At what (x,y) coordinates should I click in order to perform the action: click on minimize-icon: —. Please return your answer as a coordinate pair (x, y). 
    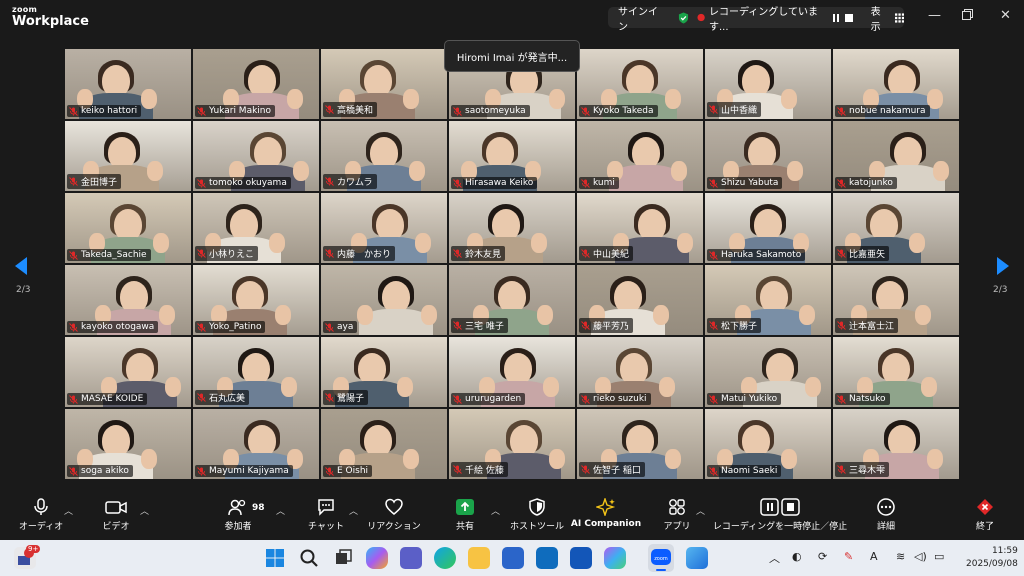
    Looking at the image, I should click on (934, 15).